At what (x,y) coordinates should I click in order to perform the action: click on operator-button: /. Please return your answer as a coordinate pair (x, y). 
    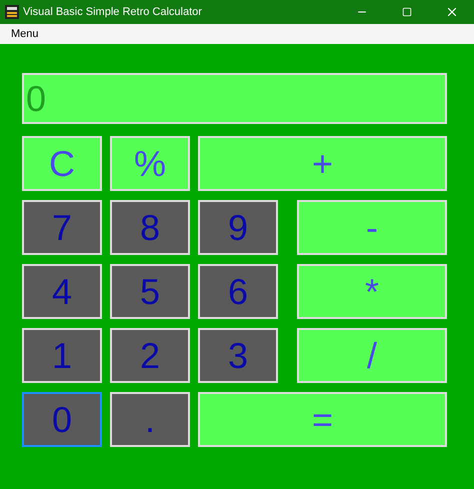
    Looking at the image, I should click on (372, 355).